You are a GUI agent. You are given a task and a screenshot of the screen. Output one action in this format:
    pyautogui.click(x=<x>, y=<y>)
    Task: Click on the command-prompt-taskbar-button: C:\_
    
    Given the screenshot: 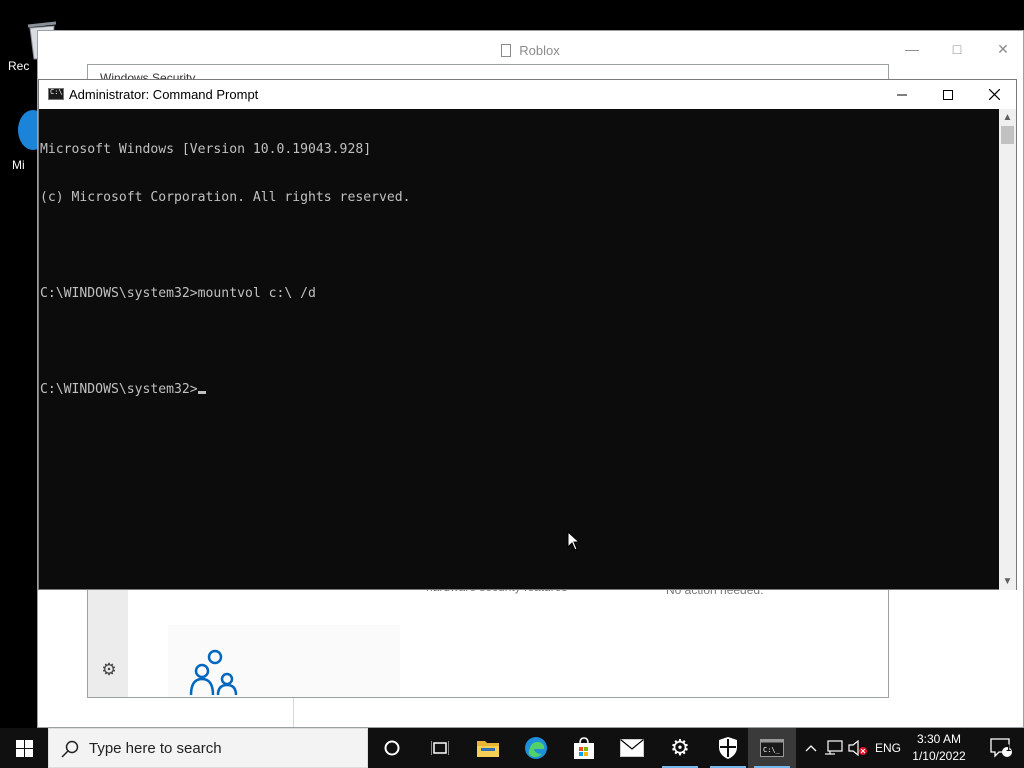 What is the action you would take?
    pyautogui.click(x=772, y=748)
    